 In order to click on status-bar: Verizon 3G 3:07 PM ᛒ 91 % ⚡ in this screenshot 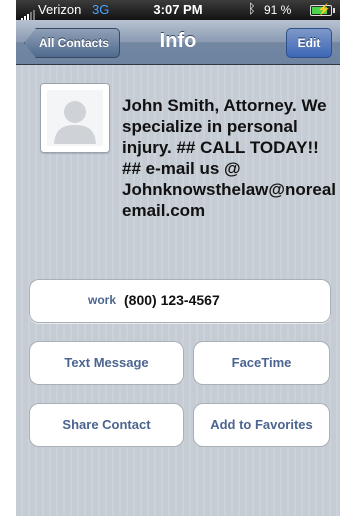, I will do `click(178, 10)`.